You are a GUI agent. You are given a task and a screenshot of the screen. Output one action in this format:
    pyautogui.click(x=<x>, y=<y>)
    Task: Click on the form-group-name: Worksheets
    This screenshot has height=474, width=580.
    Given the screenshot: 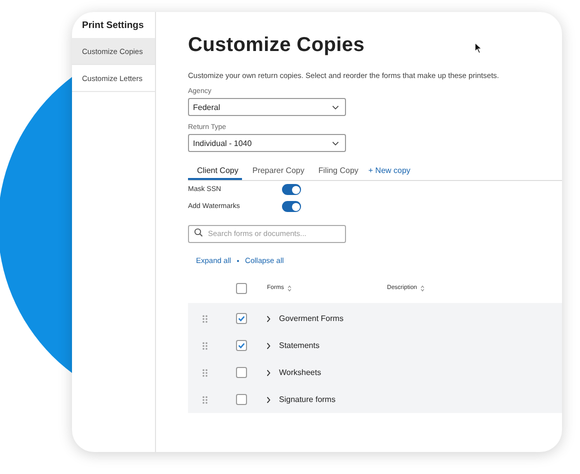 What is the action you would take?
    pyautogui.click(x=300, y=372)
    